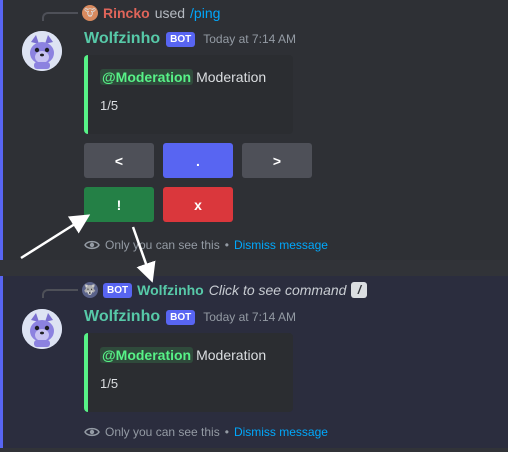 Image resolution: width=508 pixels, height=452 pixels. Describe the element at coordinates (359, 290) in the screenshot. I see `slash-command-icon: /` at that location.